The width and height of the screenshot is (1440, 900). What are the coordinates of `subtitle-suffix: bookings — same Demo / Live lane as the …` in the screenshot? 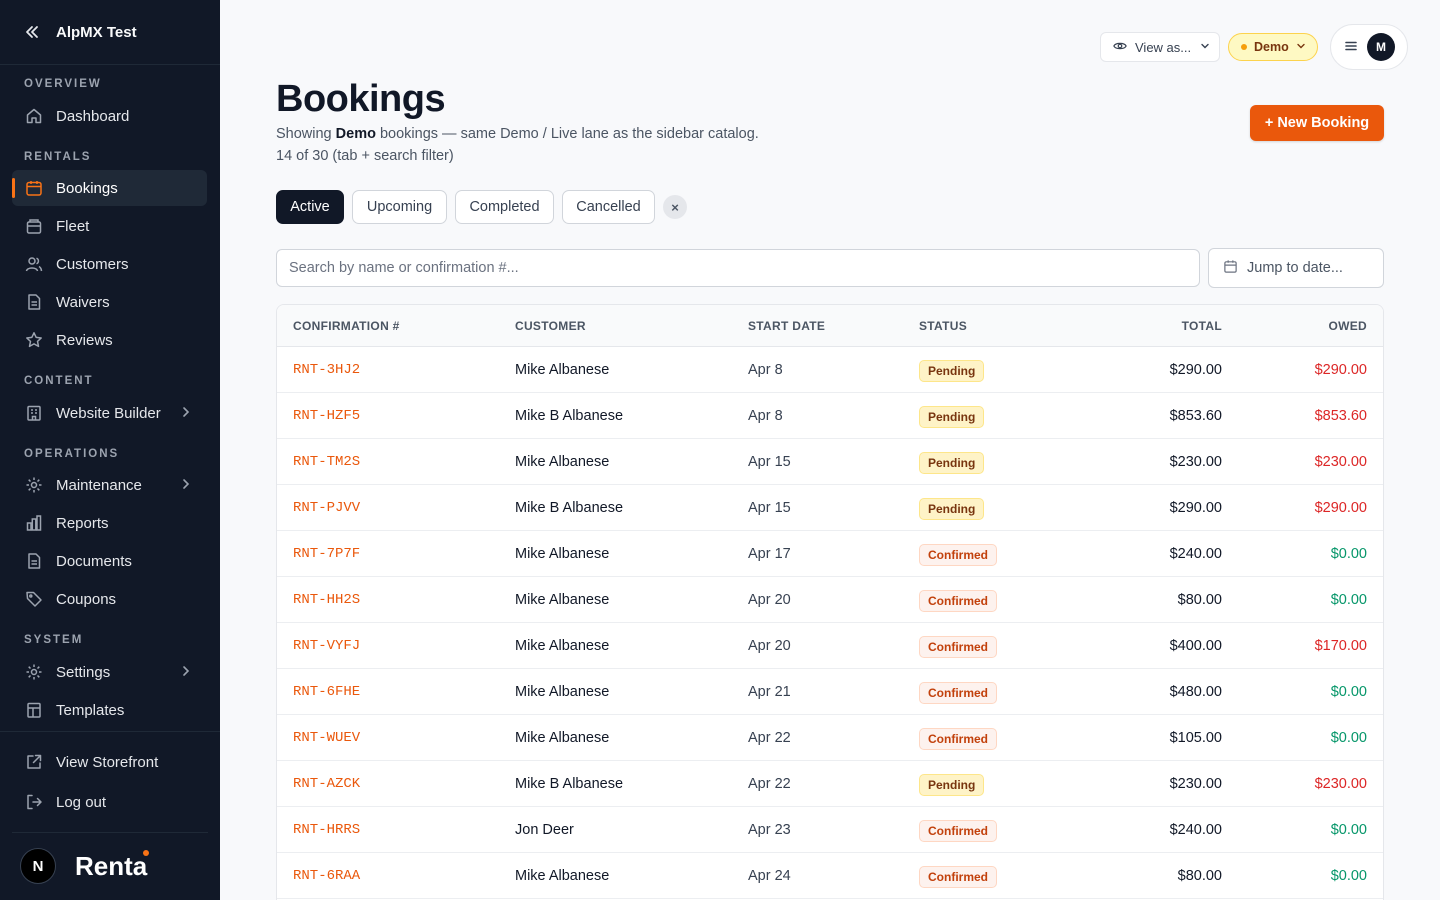 It's located at (567, 134).